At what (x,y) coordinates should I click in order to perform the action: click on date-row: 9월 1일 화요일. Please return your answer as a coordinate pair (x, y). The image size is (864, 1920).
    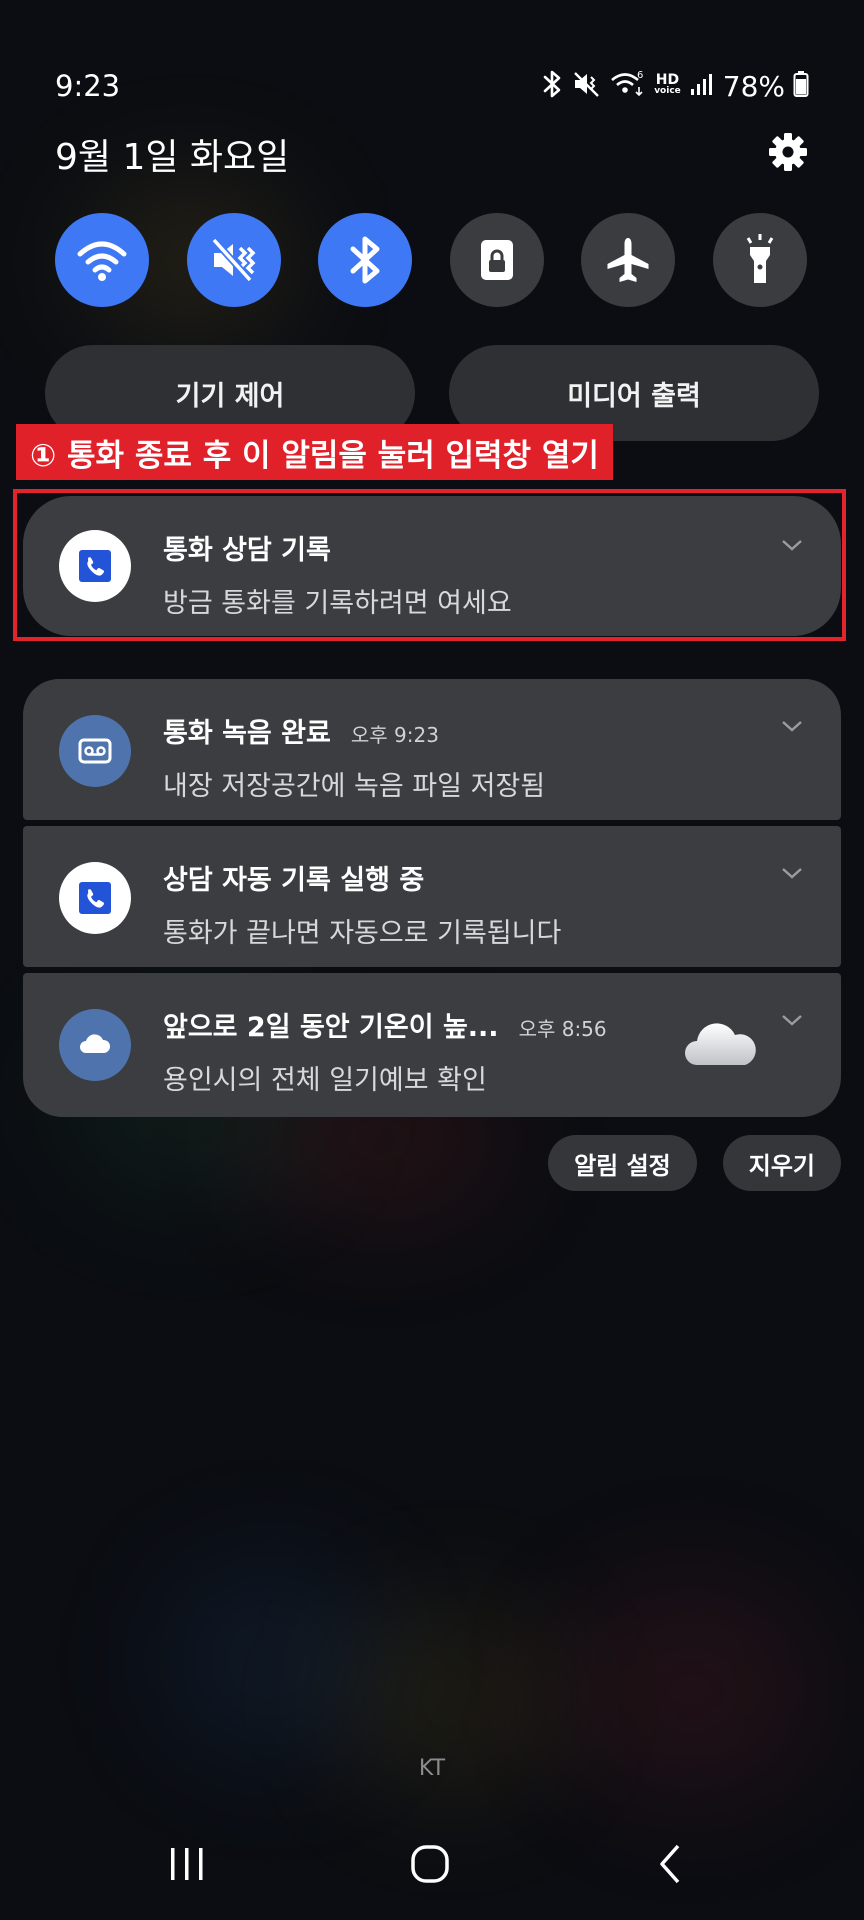
    Looking at the image, I should click on (432, 154).